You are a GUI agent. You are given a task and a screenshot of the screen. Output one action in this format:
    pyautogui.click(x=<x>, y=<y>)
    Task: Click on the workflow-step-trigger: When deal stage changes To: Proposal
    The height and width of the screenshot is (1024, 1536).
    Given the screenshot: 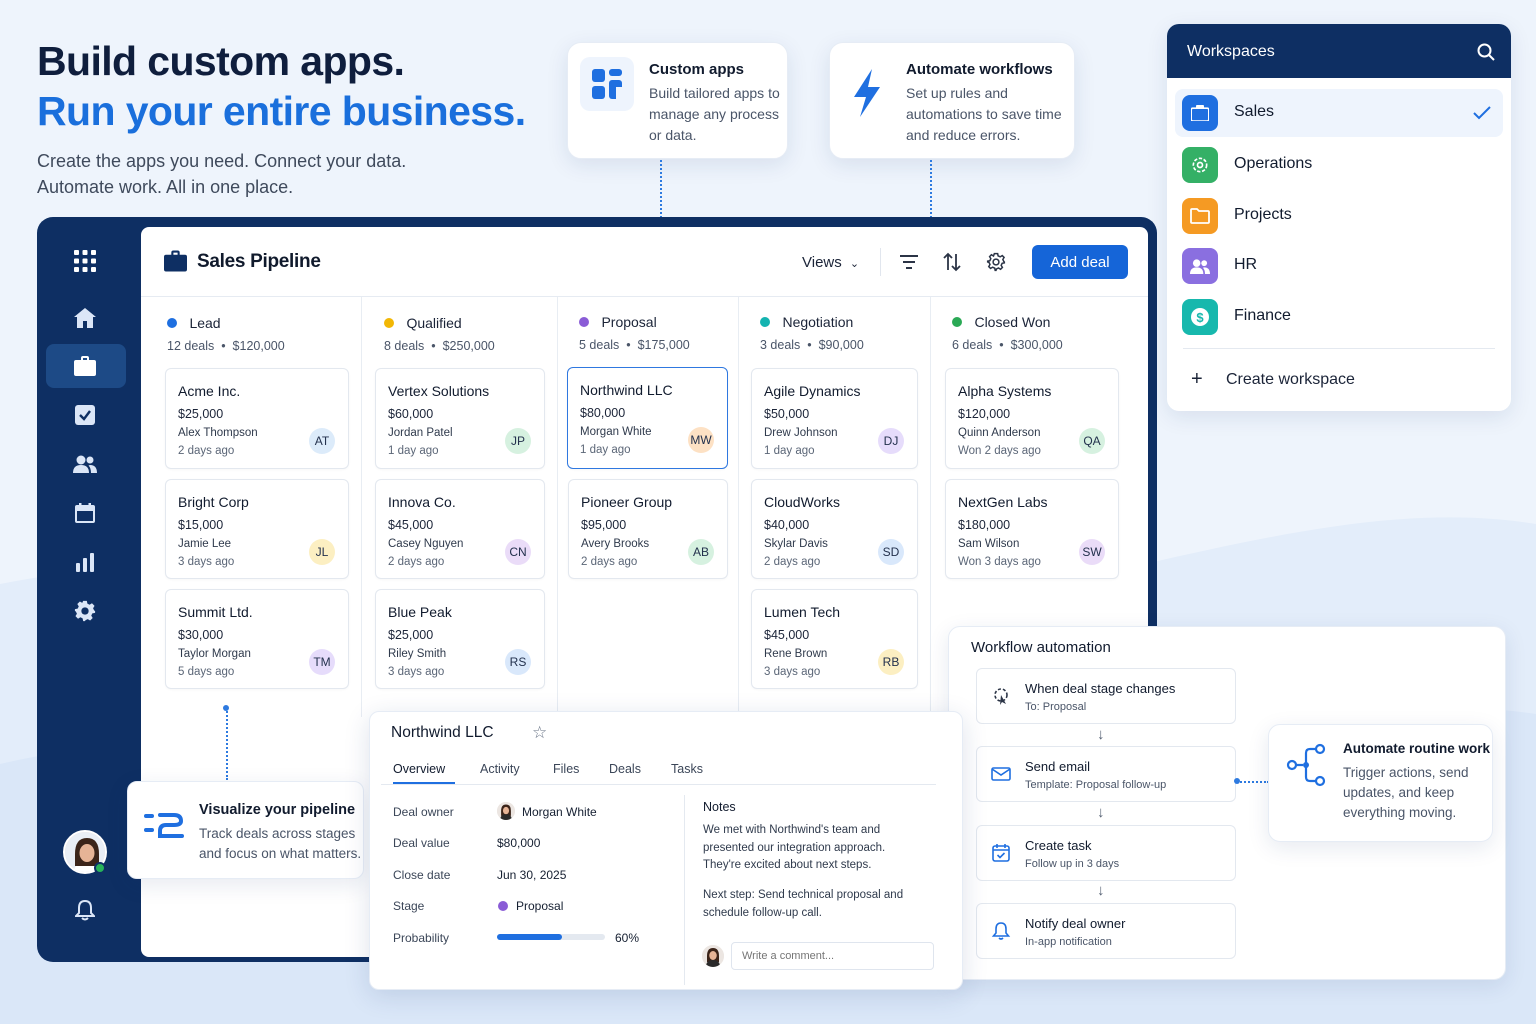 What is the action you would take?
    pyautogui.click(x=1106, y=696)
    